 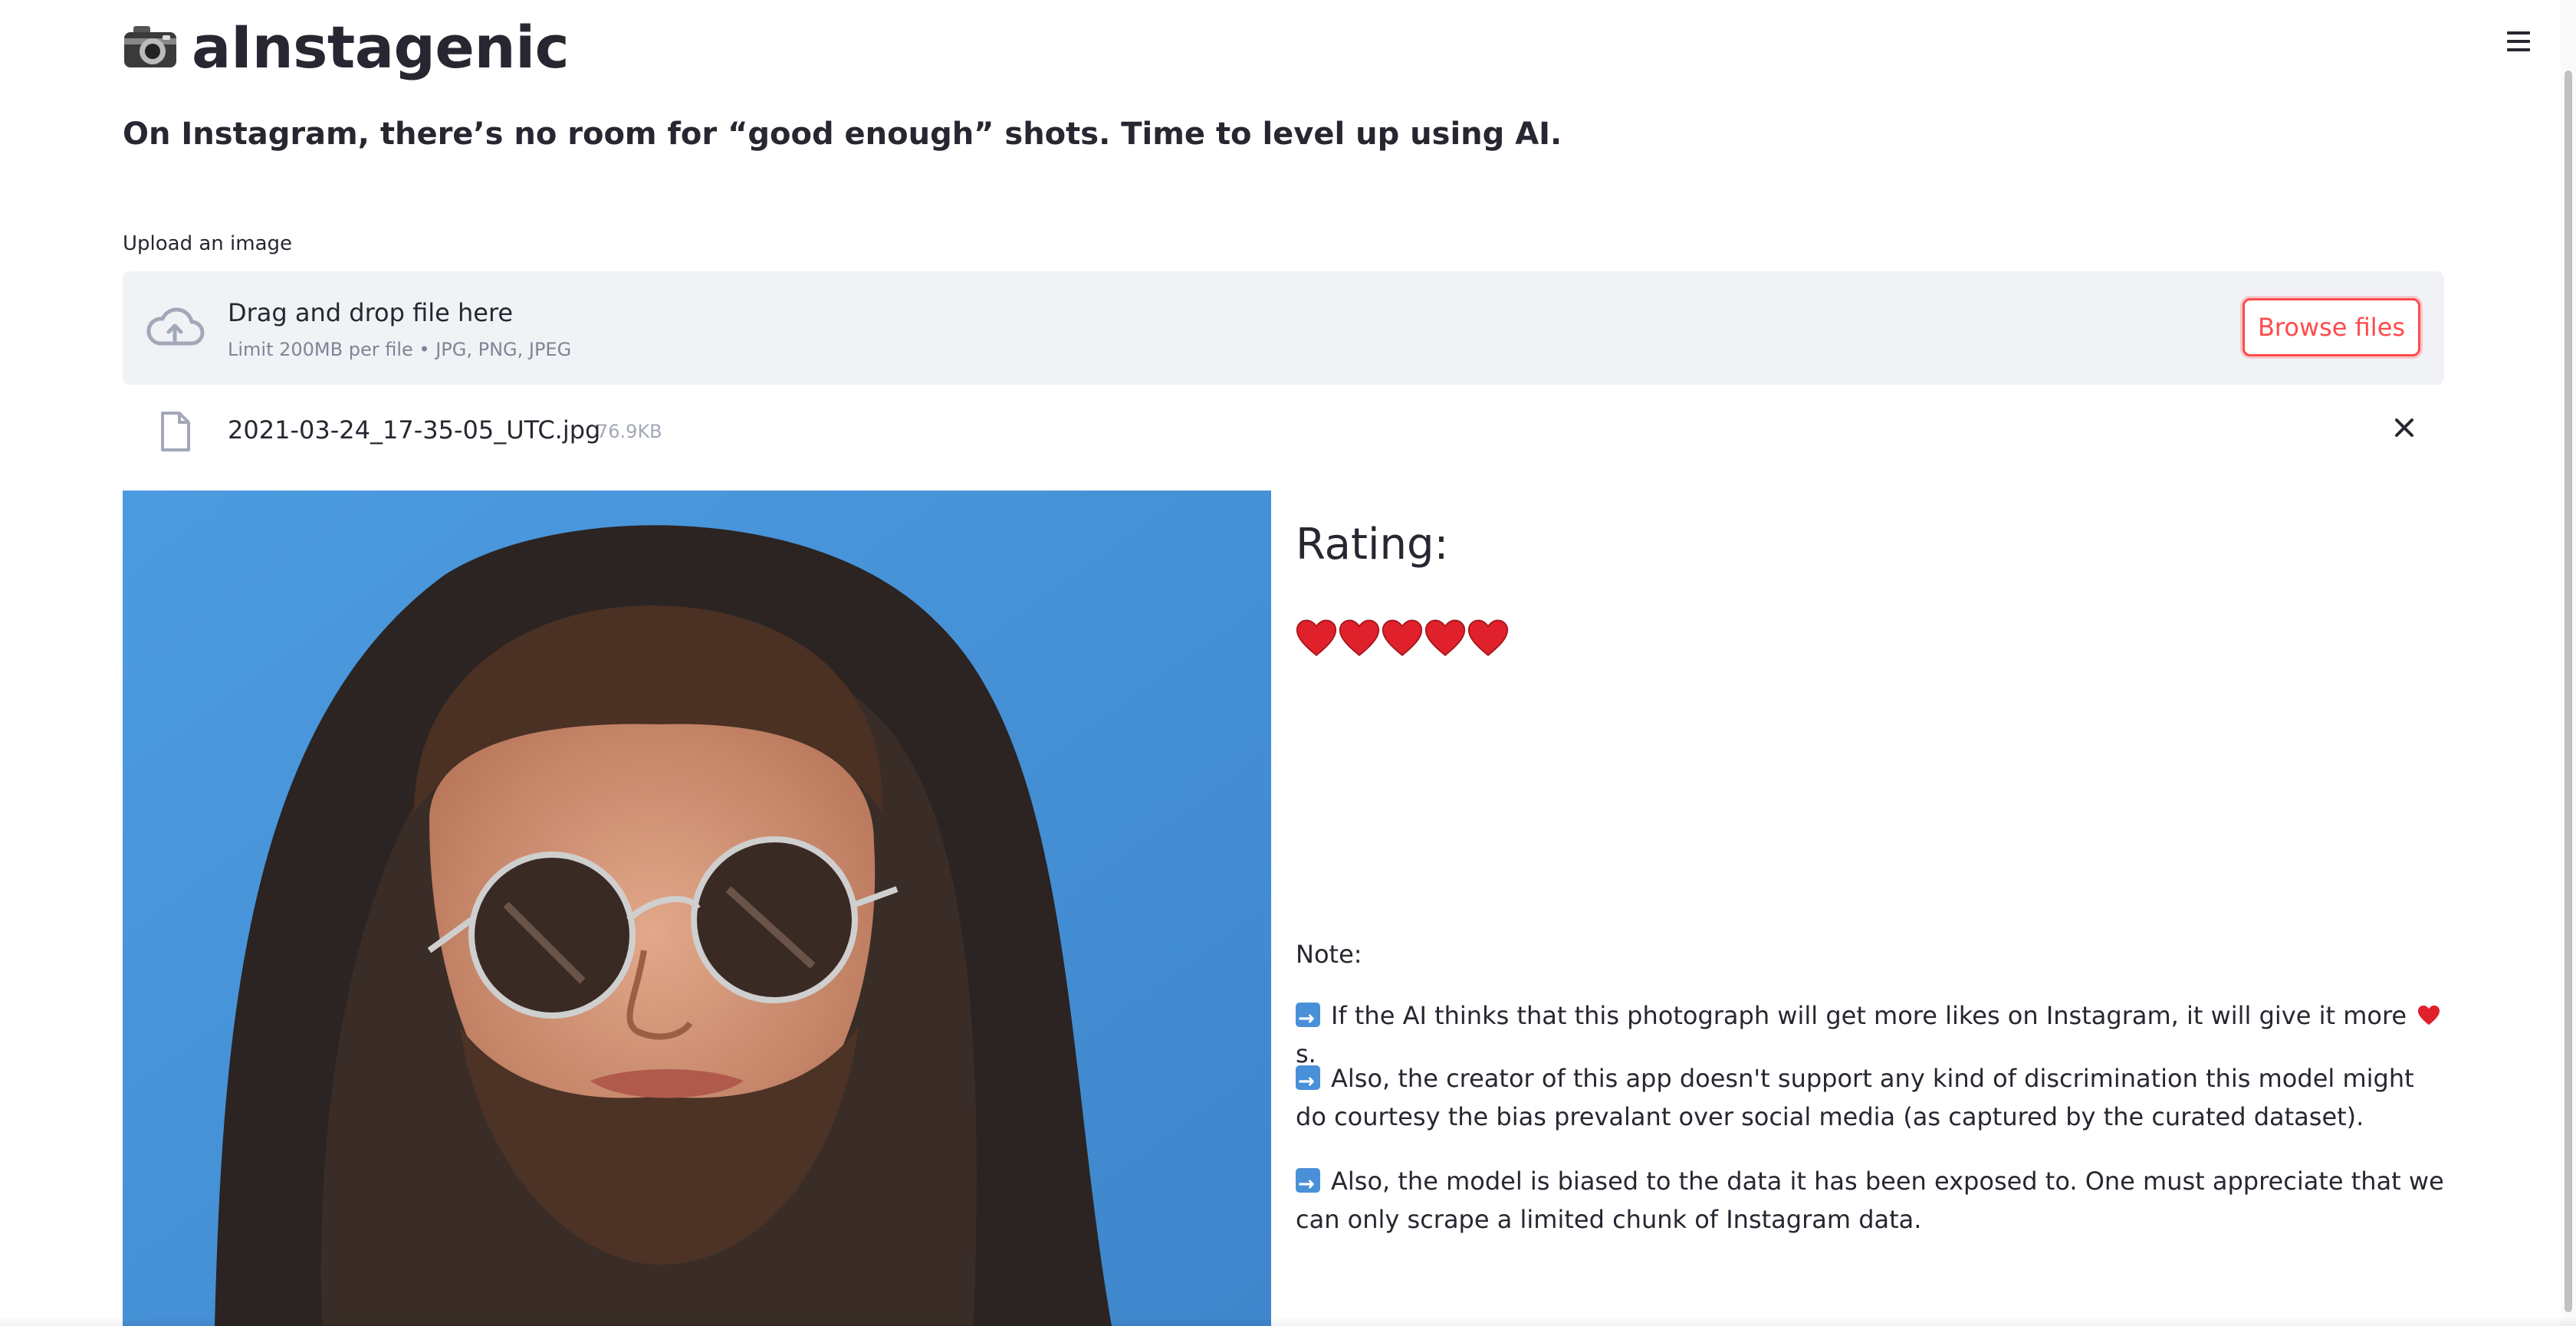 What do you see at coordinates (371, 312) in the screenshot?
I see `dropzone-title: Drag and drop file here` at bounding box center [371, 312].